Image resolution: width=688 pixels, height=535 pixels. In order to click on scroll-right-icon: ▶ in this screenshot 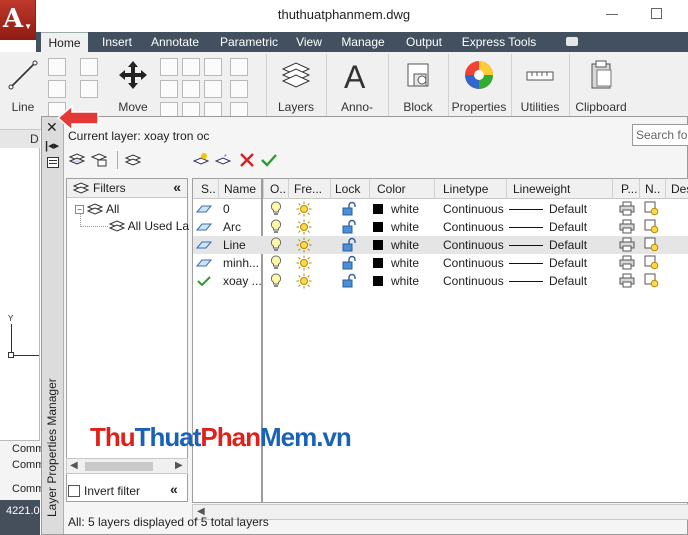, I will do `click(179, 465)`.